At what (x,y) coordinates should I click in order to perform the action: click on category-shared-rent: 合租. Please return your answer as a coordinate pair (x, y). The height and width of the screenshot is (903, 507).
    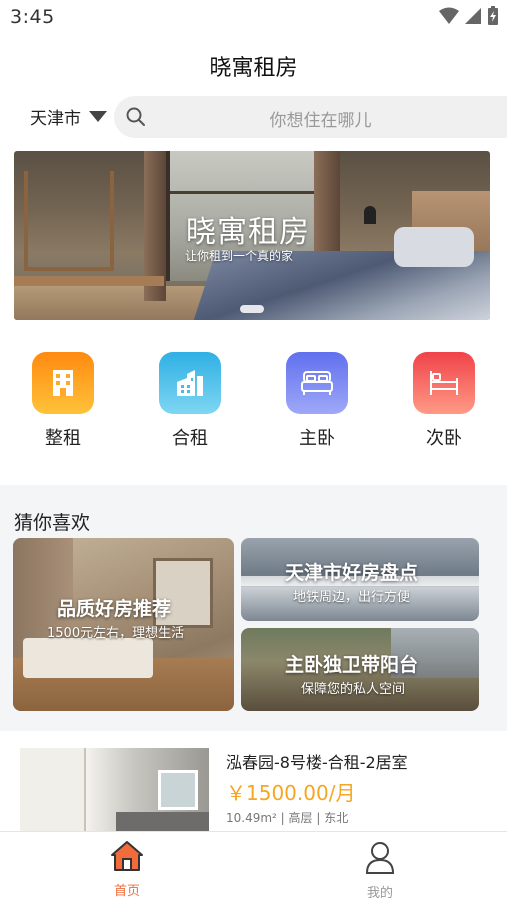
    Looking at the image, I should click on (190, 401).